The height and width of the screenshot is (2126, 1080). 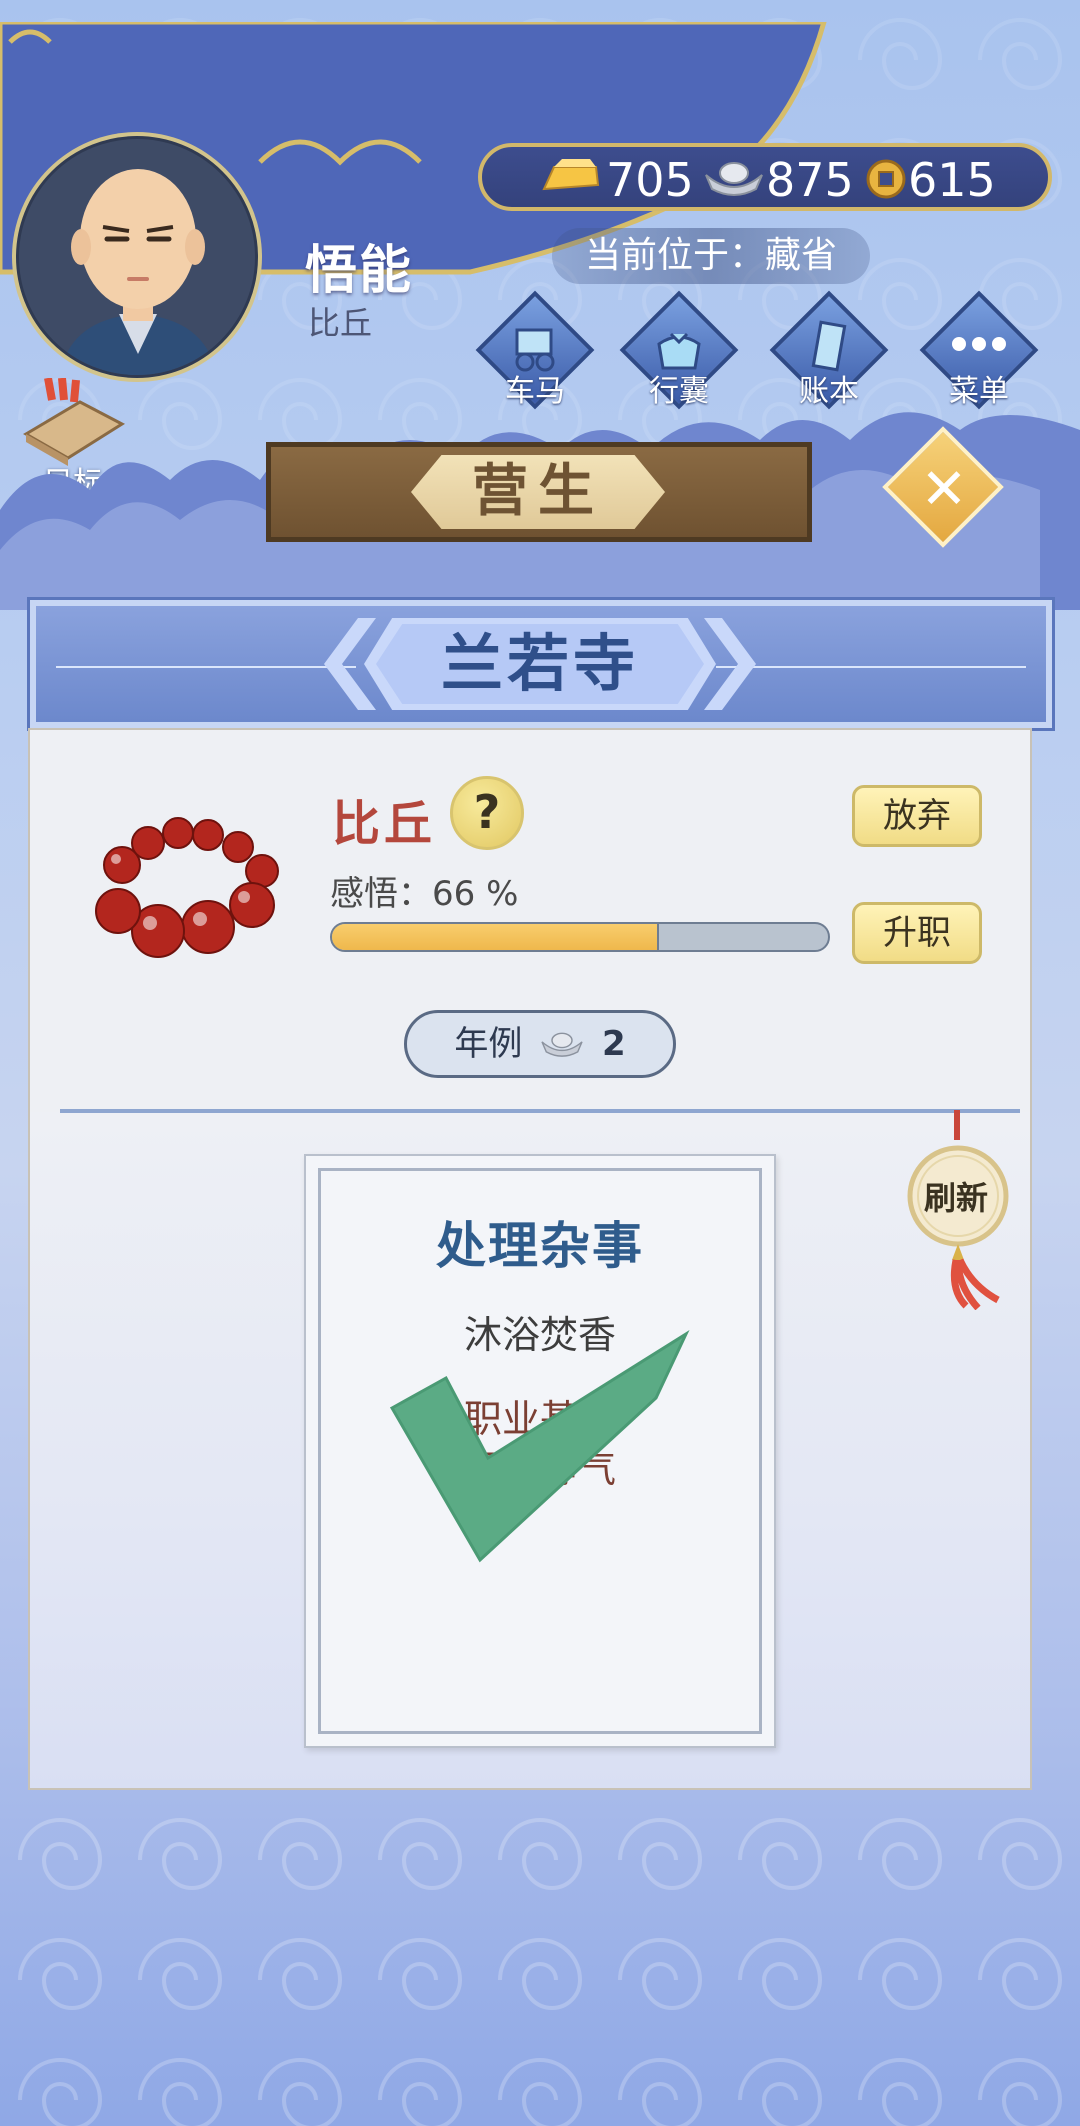 What do you see at coordinates (540, 1111) in the screenshot?
I see `panel-divider` at bounding box center [540, 1111].